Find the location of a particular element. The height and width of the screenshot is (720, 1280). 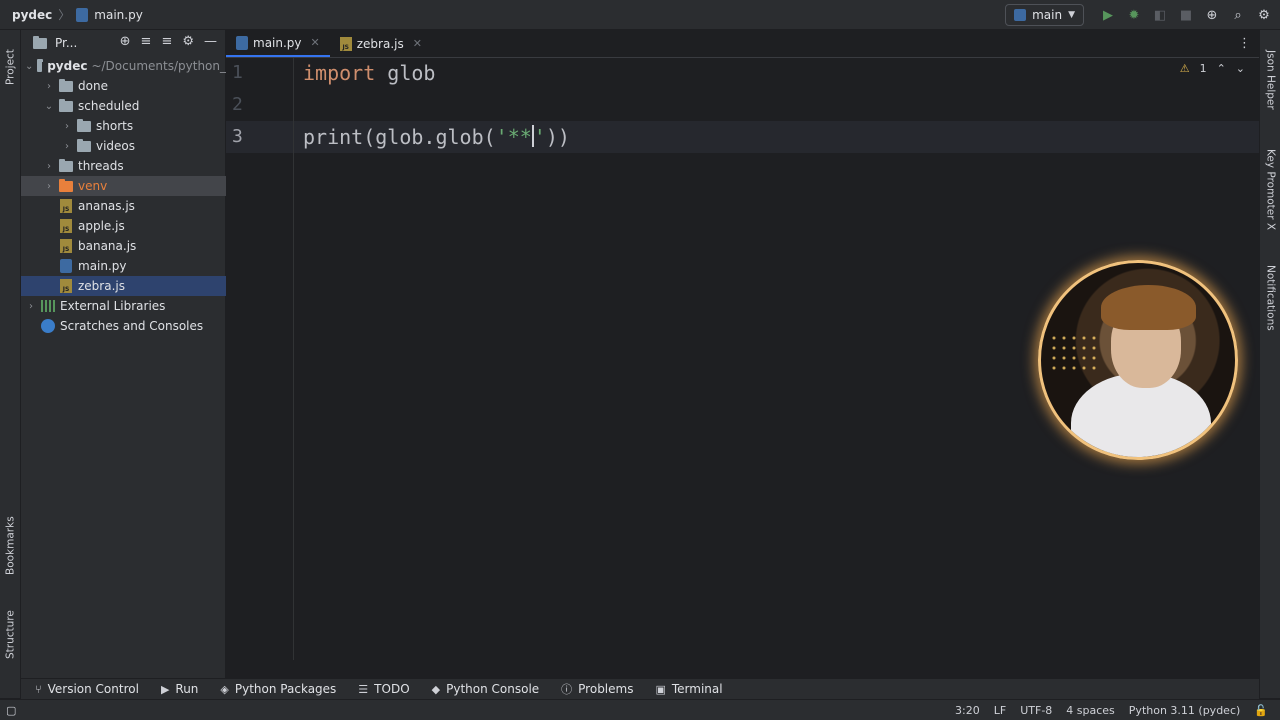

breadcrumb: pydec 〉 main.py is located at coordinates (71, 14).